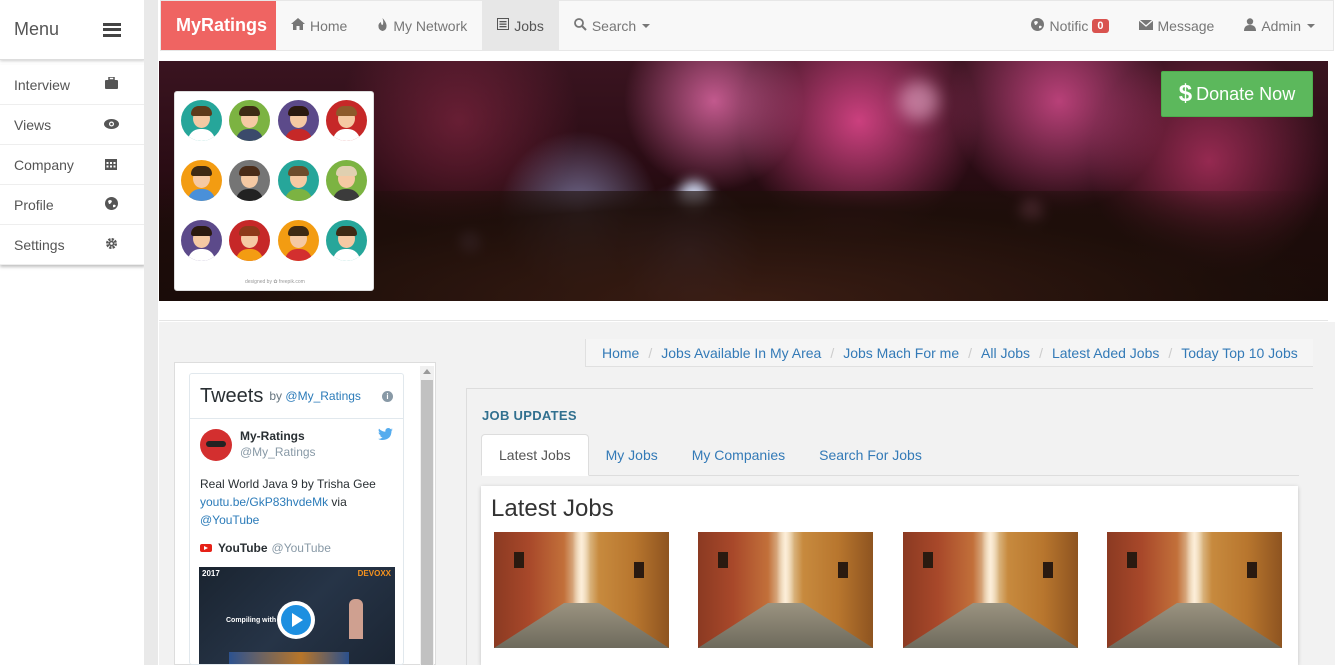 The width and height of the screenshot is (1337, 665). I want to click on breadcrumb-jobs-match: Jobs Mach For me, so click(901, 353).